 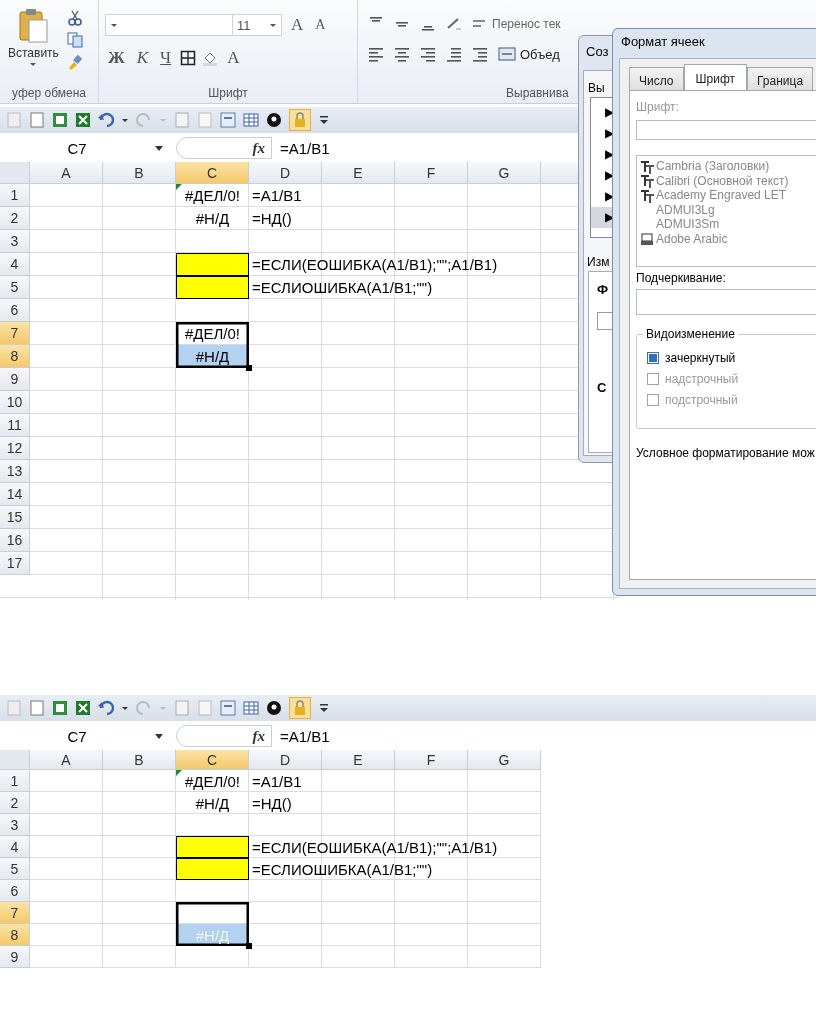 What do you see at coordinates (228, 93) in the screenshot?
I see `group-label: Шрифт` at bounding box center [228, 93].